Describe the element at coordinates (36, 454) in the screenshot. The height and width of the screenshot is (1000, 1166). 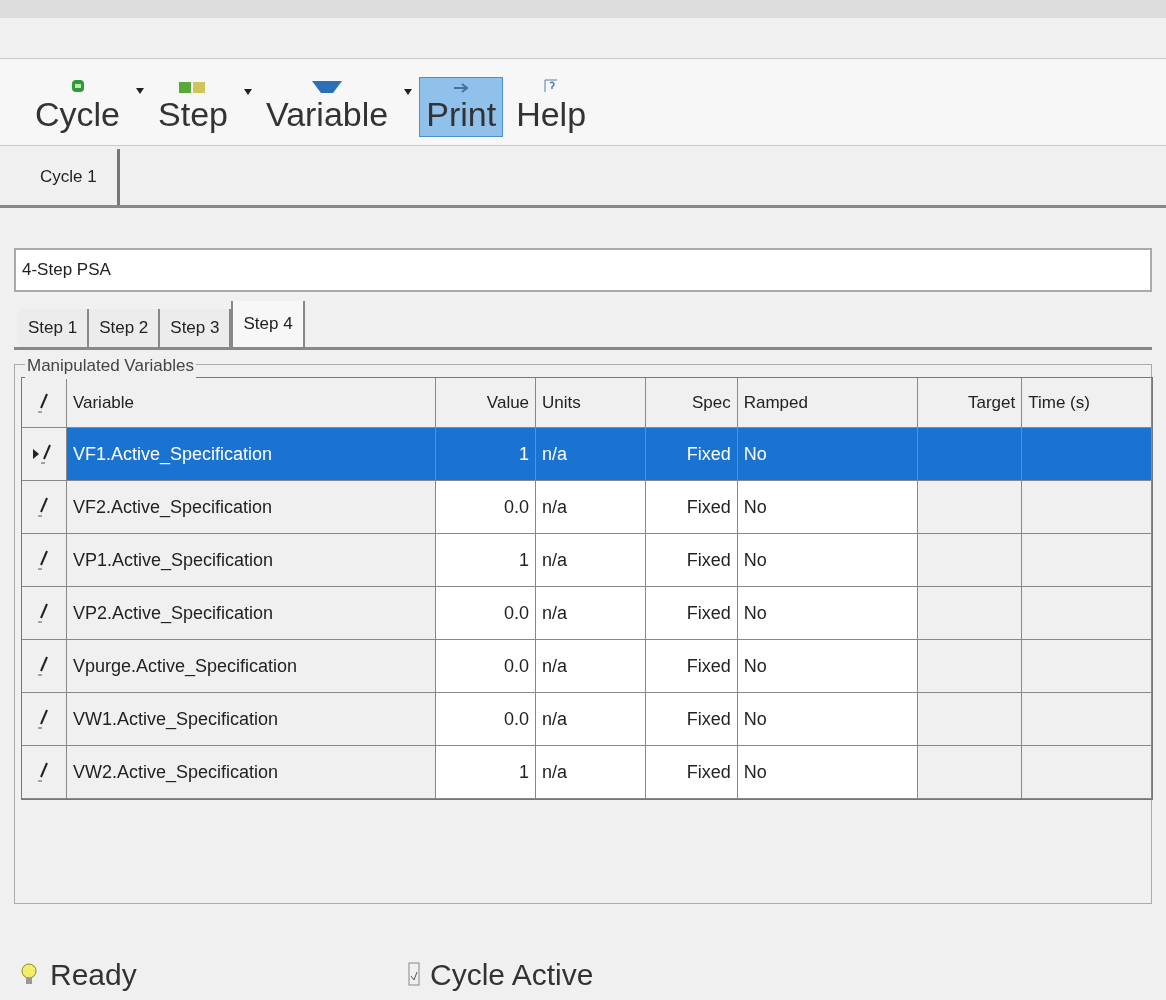
I see `row-pointer-icon` at that location.